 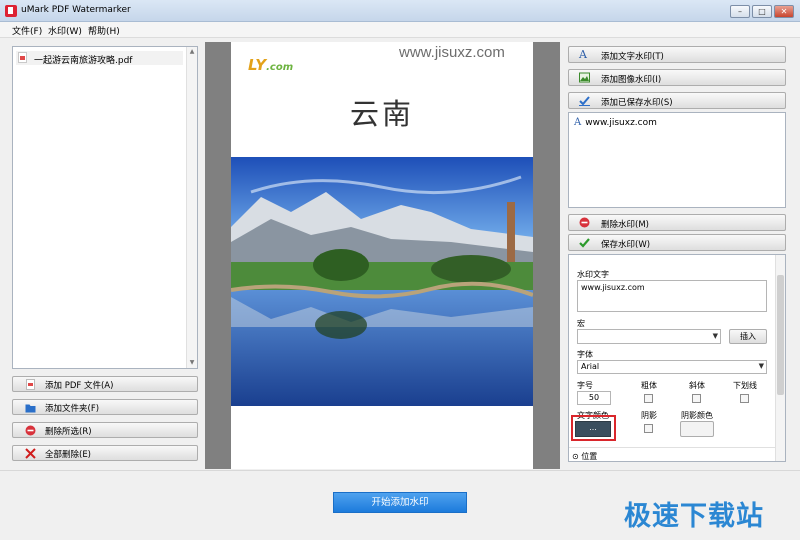 I want to click on scroll-down-arrow-icon: ▼, so click(x=192, y=363).